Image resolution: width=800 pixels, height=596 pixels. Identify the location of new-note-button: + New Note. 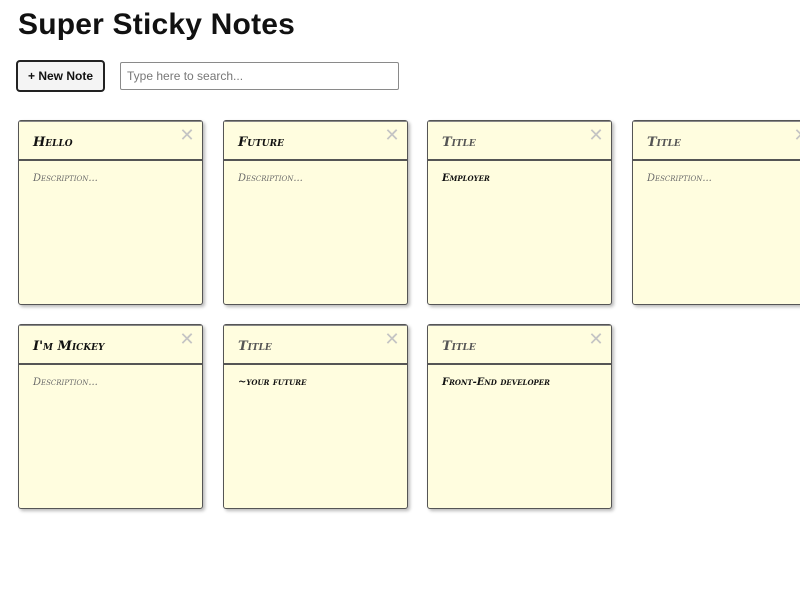
(60, 76).